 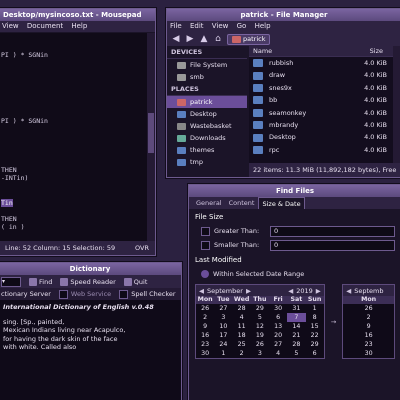 What do you see at coordinates (77, 15) in the screenshot?
I see `mousepad-titlebar: Desktop/mysincoso.txt - Mousepad` at bounding box center [77, 15].